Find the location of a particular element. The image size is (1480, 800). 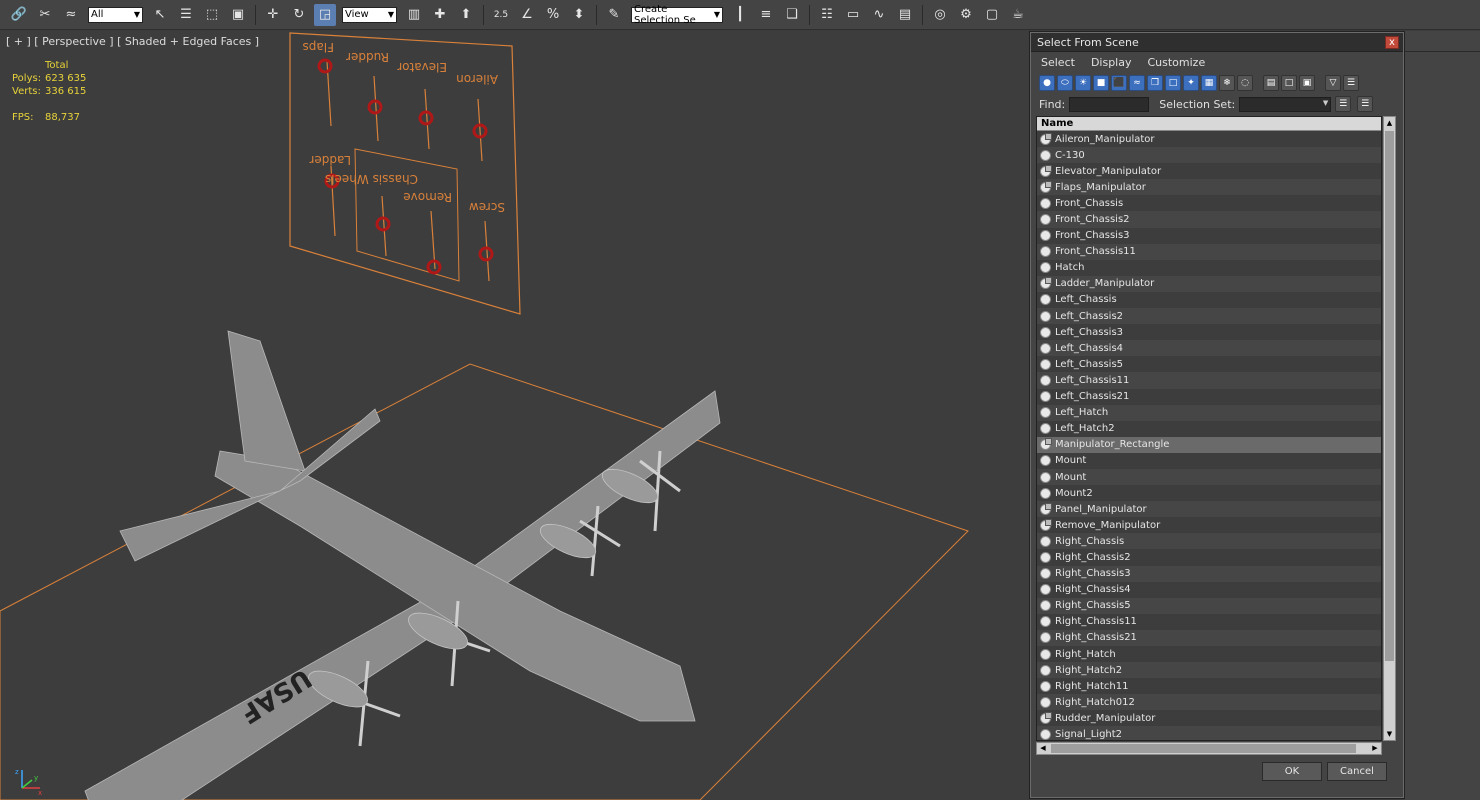

list-item: Left_Chassis11 is located at coordinates (1209, 380).